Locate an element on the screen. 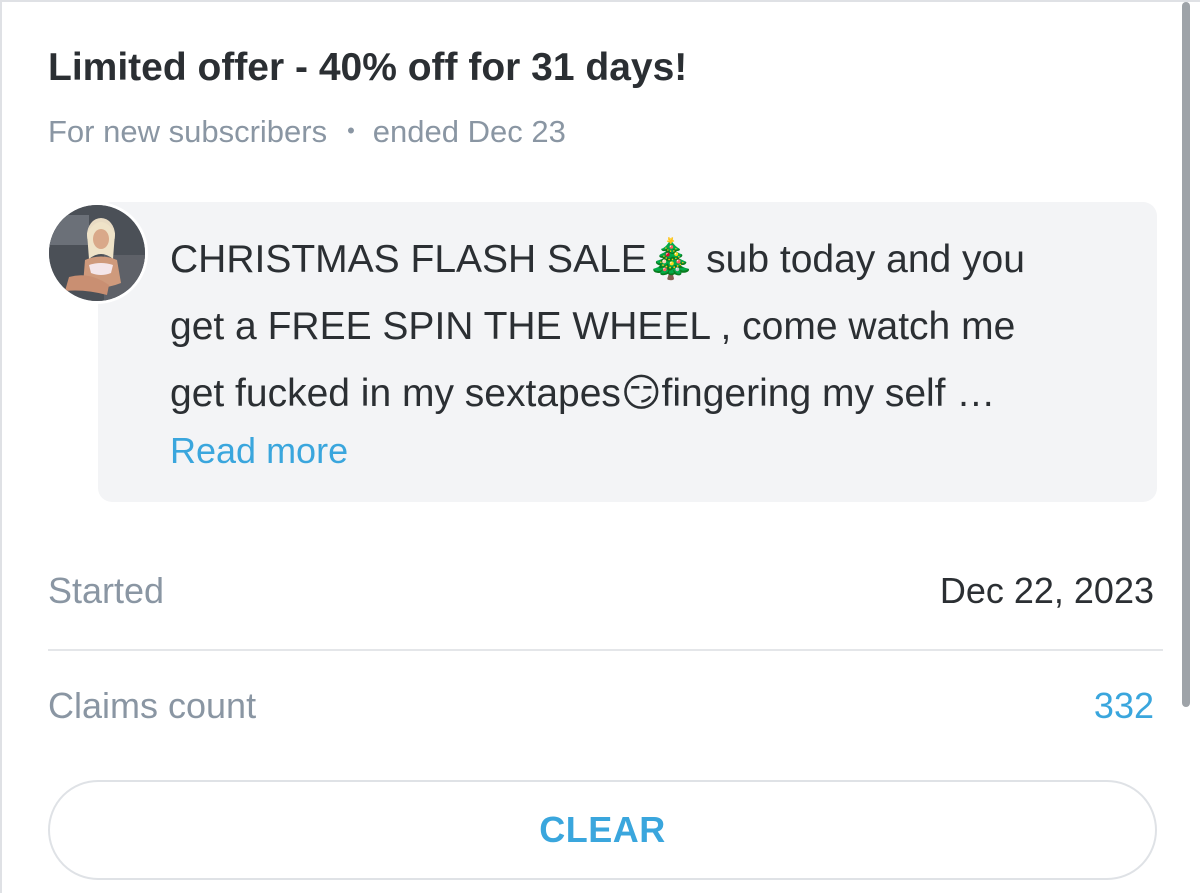 This screenshot has height=893, width=1200. creator-avatar is located at coordinates (97, 253).